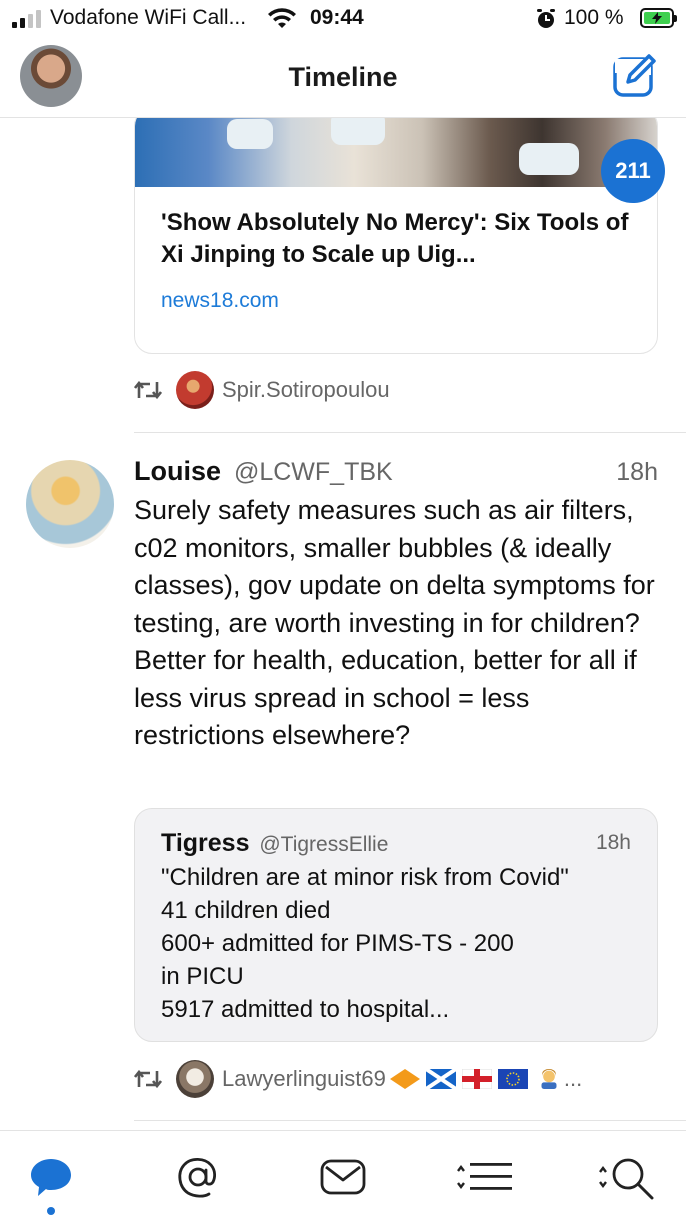  I want to click on retweeted-by: Spir.Sotiropoulou, so click(262, 390).